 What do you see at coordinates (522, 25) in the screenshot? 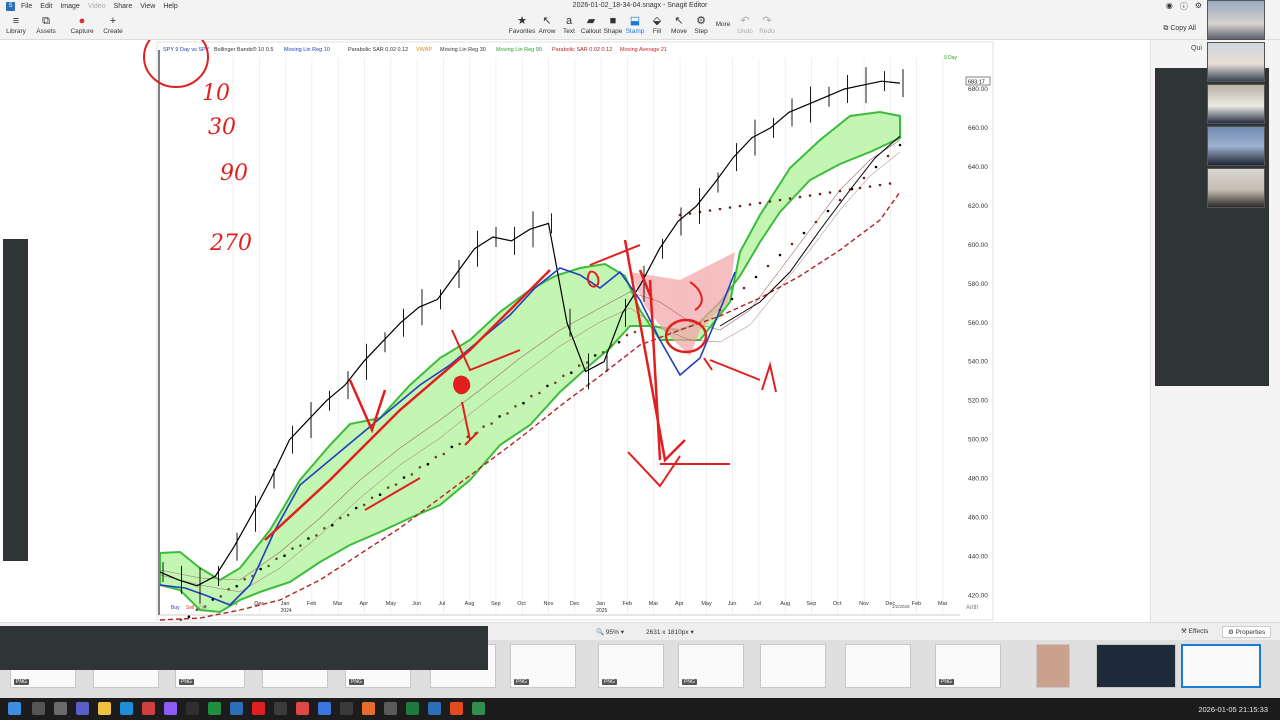
I see `tool-favorites: ★ Favorites` at bounding box center [522, 25].